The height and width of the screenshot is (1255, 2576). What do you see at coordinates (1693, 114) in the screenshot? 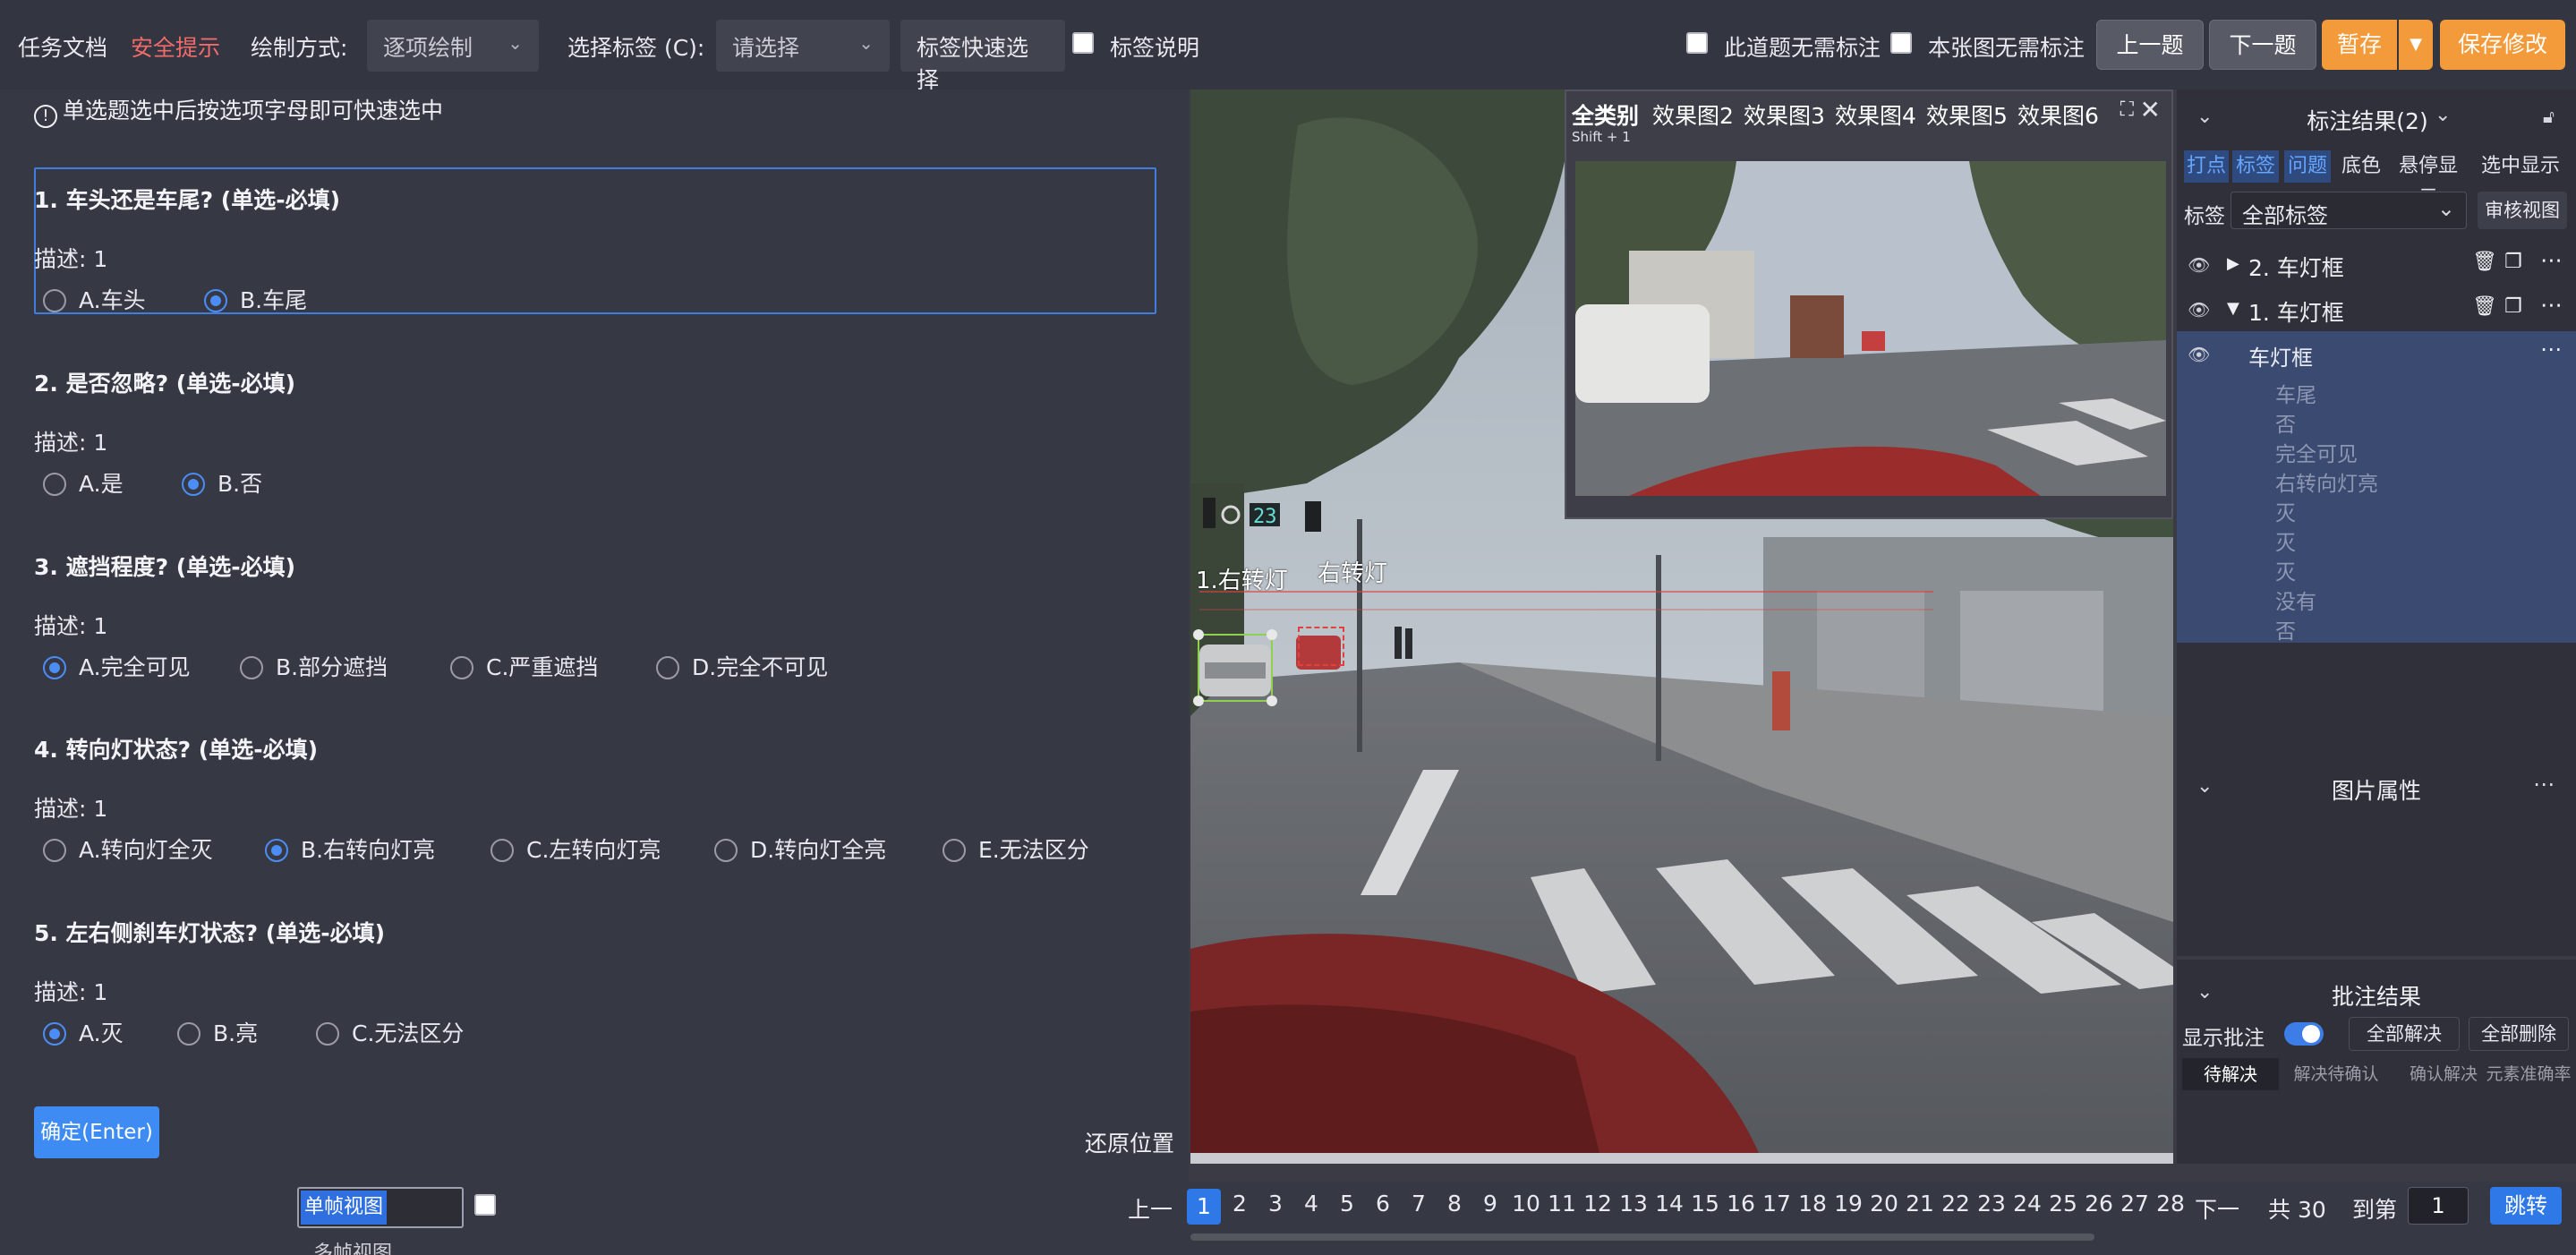
I see `preview-tab: 效果图2` at bounding box center [1693, 114].